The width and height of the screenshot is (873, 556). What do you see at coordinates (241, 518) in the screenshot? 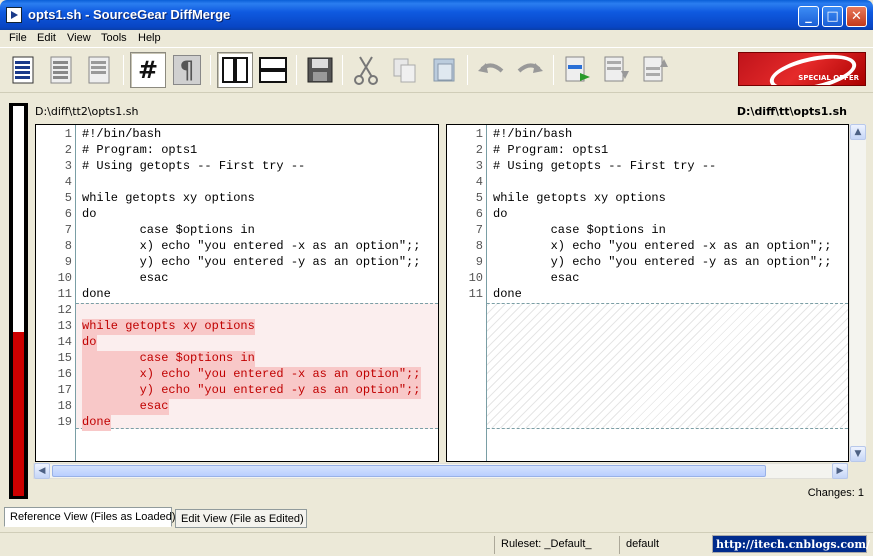
I see `tab-edit-view: Edit View (File as Edited)` at bounding box center [241, 518].